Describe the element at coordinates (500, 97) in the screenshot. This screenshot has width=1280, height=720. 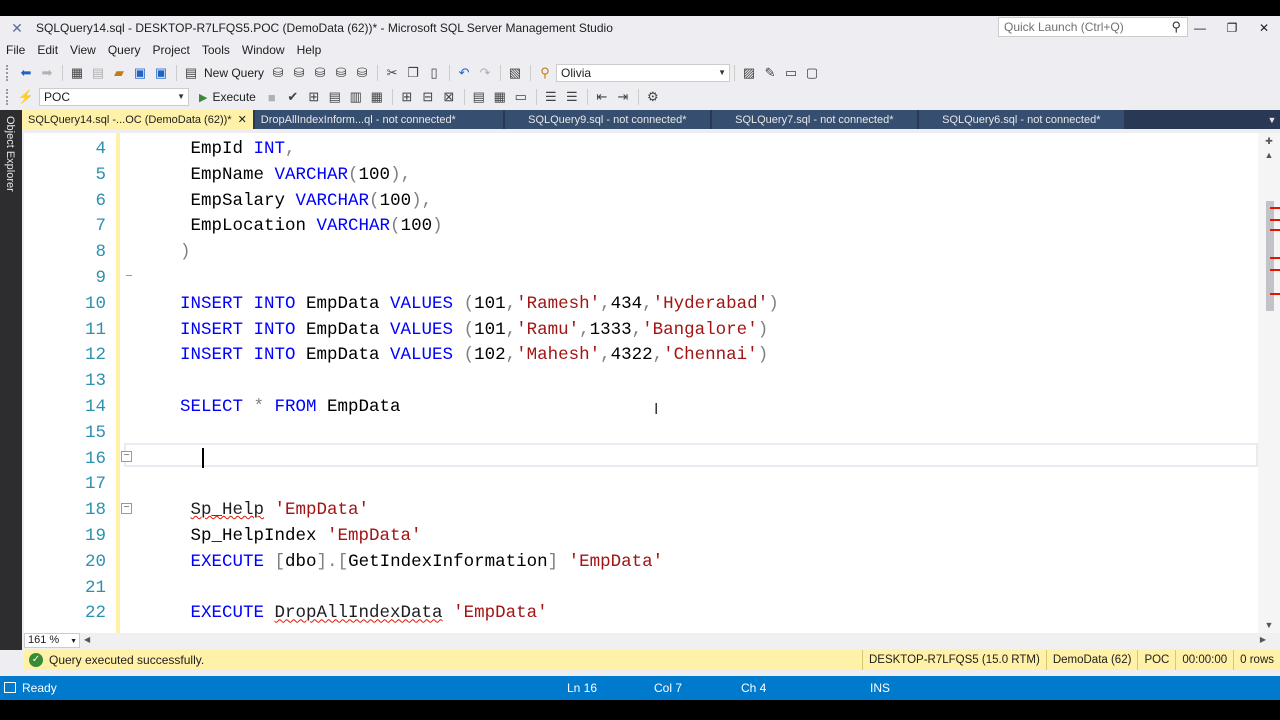
I see `results-grid-icon: ▦` at that location.